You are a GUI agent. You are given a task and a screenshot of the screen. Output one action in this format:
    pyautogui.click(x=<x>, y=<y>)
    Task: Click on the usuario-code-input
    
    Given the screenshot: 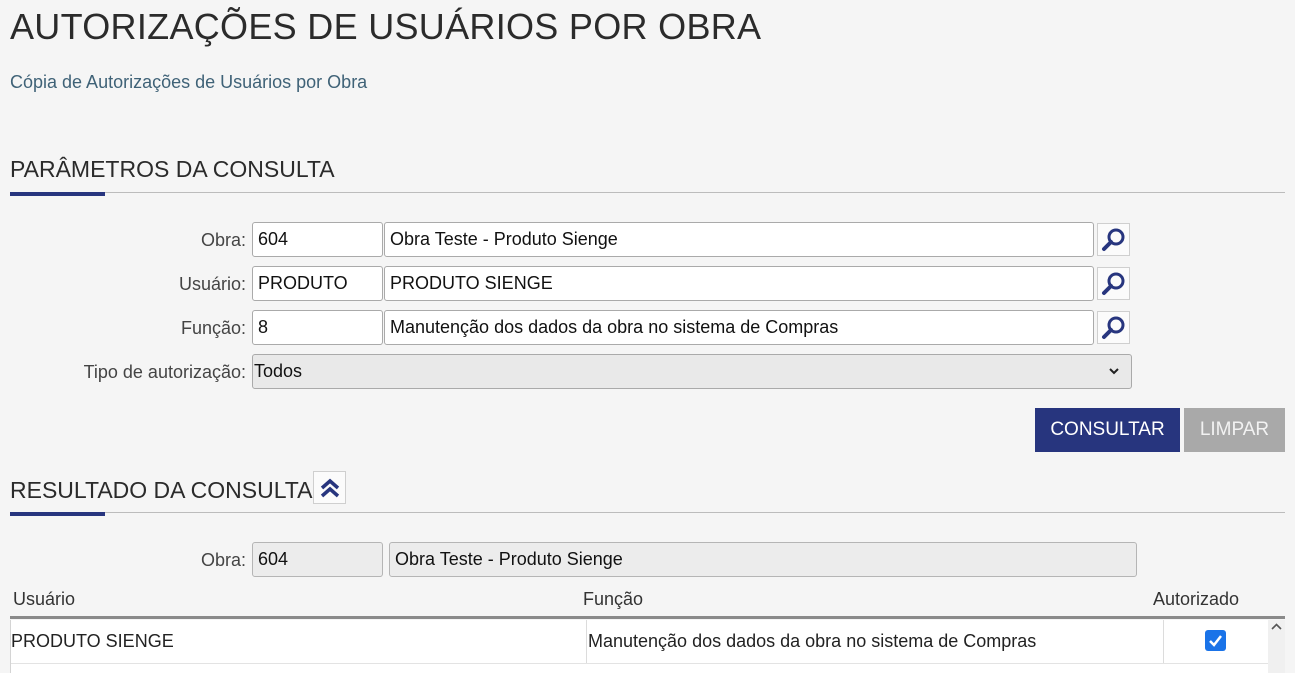 What is the action you would take?
    pyautogui.click(x=317, y=283)
    